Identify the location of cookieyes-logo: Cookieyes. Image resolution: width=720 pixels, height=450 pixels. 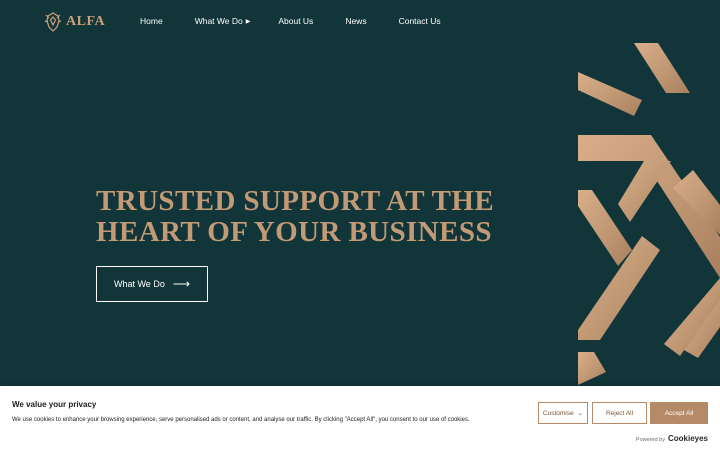
(688, 438).